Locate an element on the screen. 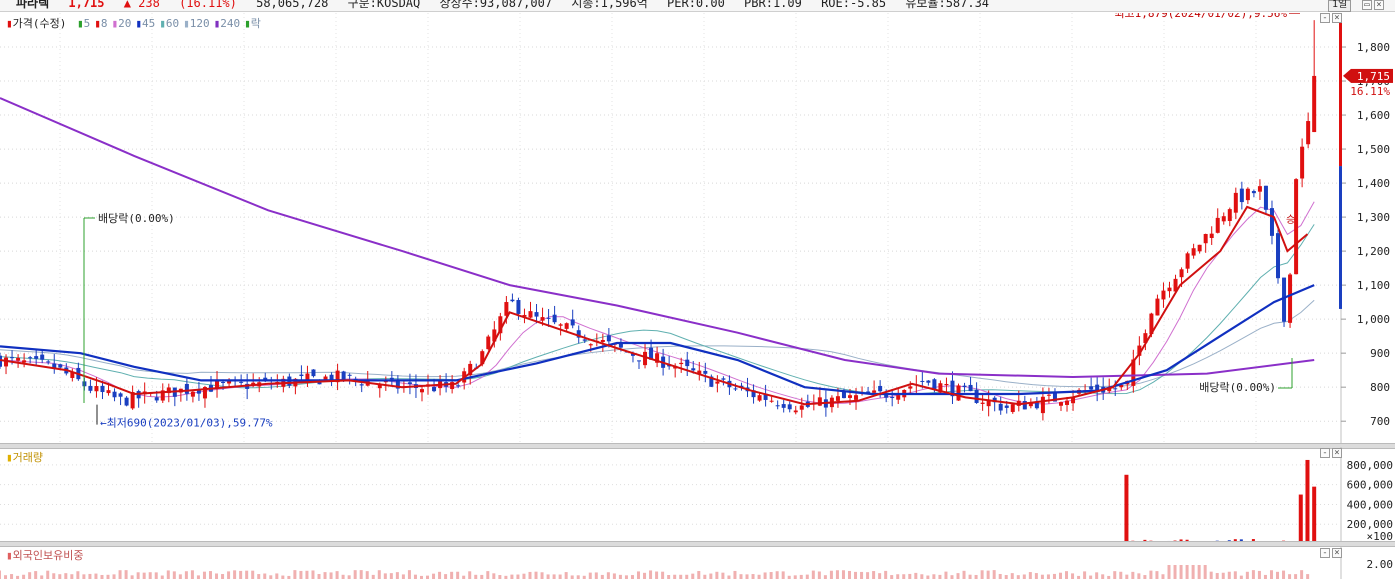 The height and width of the screenshot is (579, 1395). retention-ratio: 유보율:587.34 is located at coordinates (947, 5).